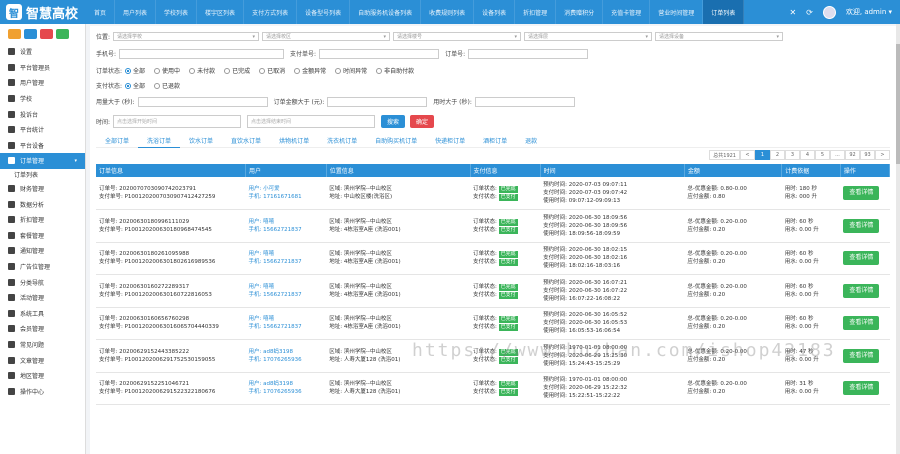 This screenshot has width=900, height=454. I want to click on status-radio: 使用中, so click(167, 70).